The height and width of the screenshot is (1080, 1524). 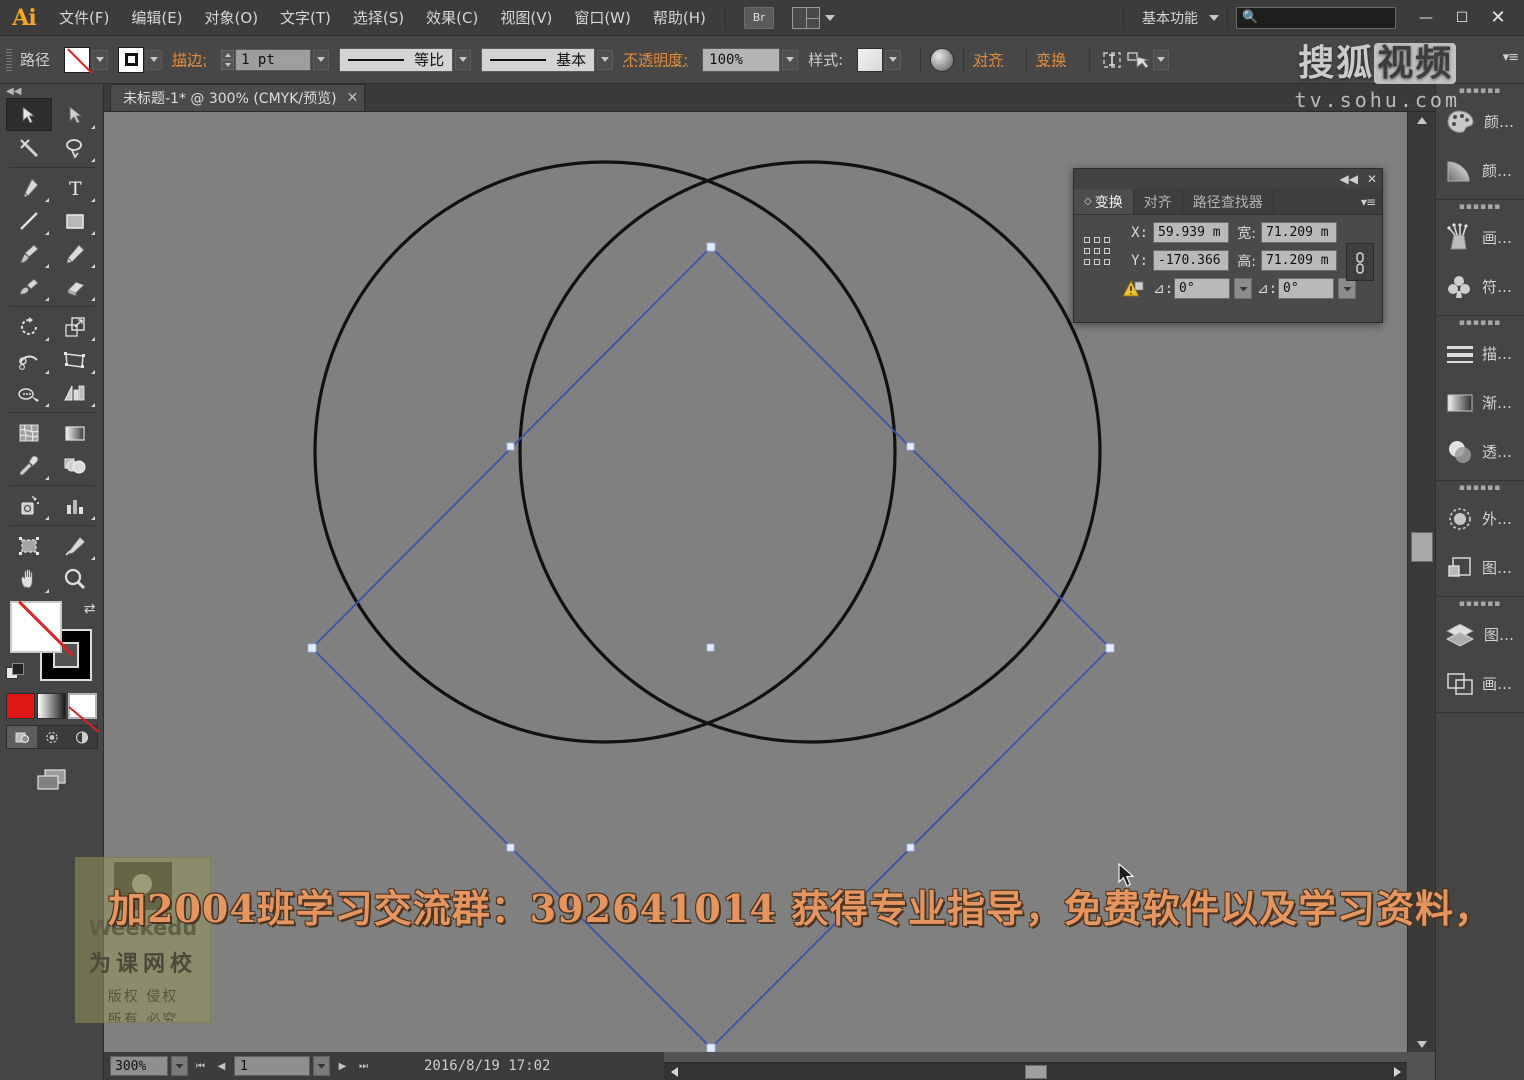 What do you see at coordinates (1112, 60) in the screenshot?
I see `isolate-object-icon` at bounding box center [1112, 60].